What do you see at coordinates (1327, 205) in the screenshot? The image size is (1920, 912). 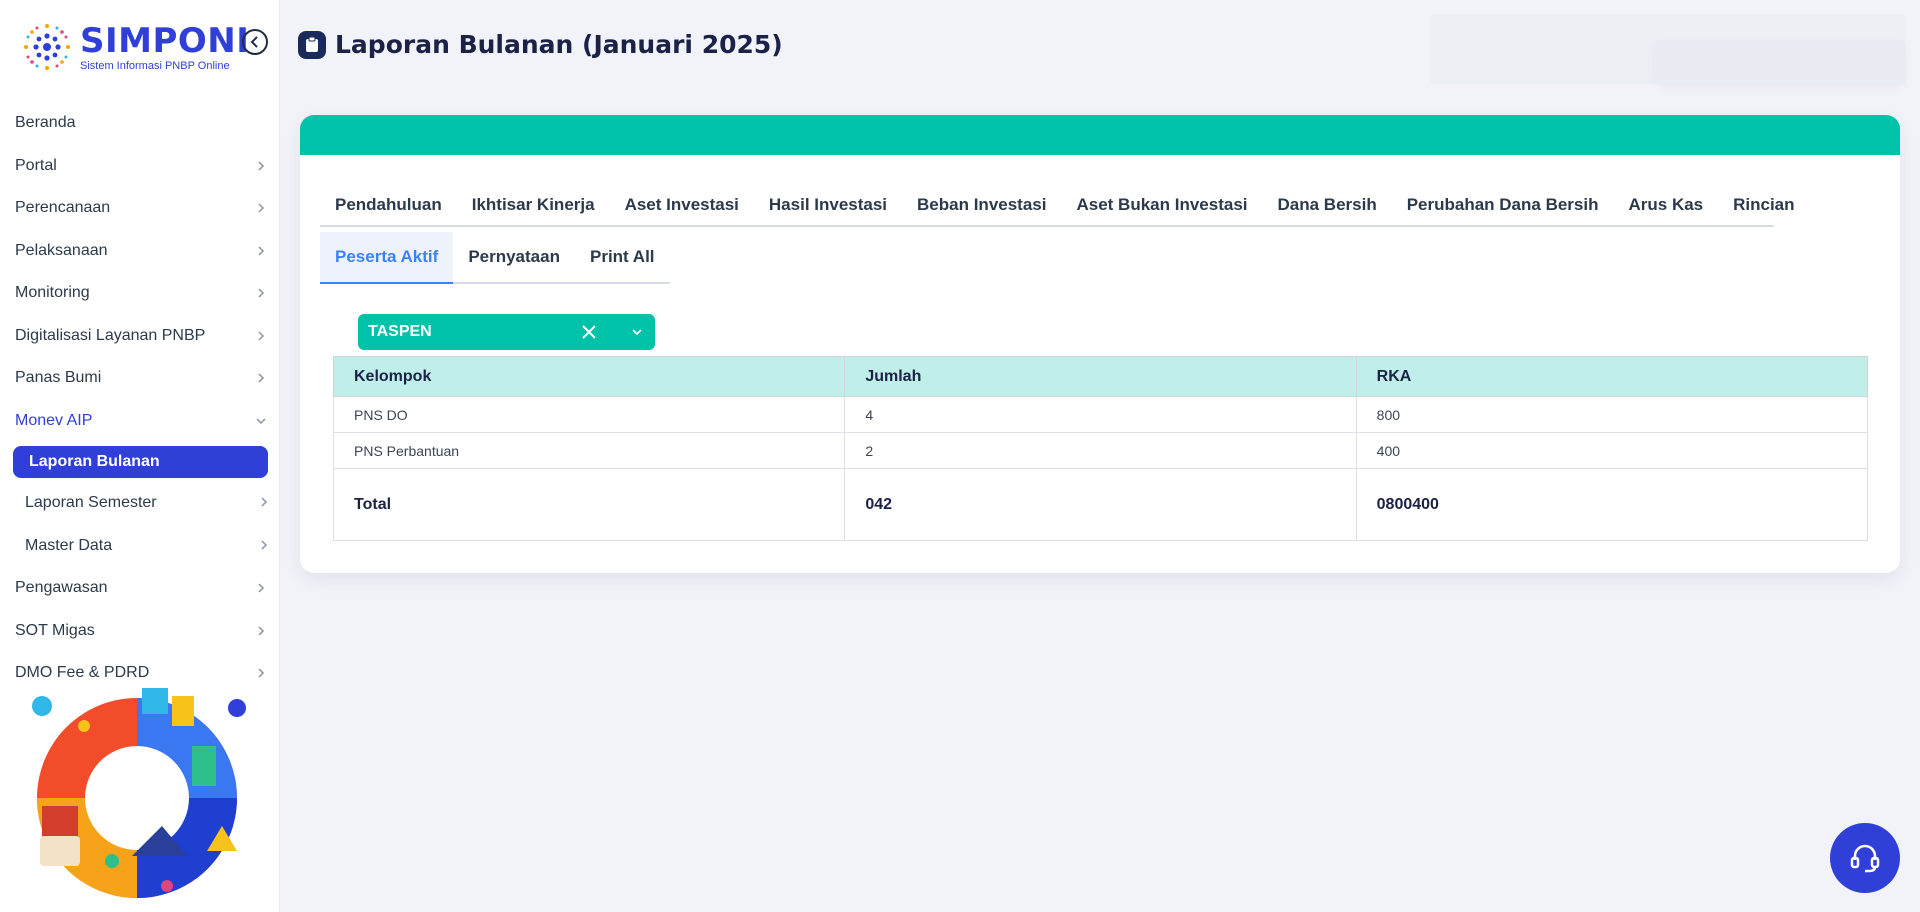 I see `tab-dana-bersih: Dana Bersih` at bounding box center [1327, 205].